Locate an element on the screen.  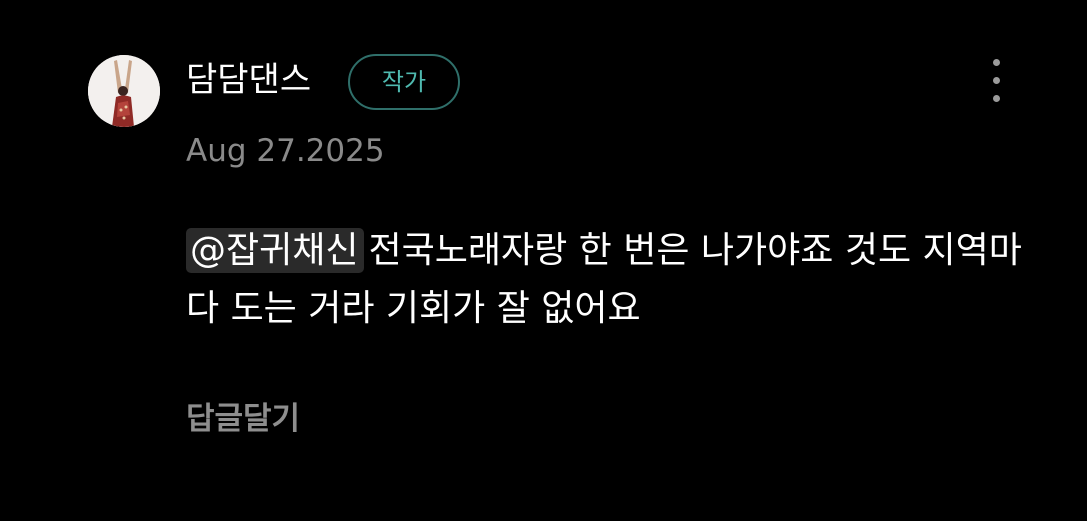
more-options-button is located at coordinates (996, 80).